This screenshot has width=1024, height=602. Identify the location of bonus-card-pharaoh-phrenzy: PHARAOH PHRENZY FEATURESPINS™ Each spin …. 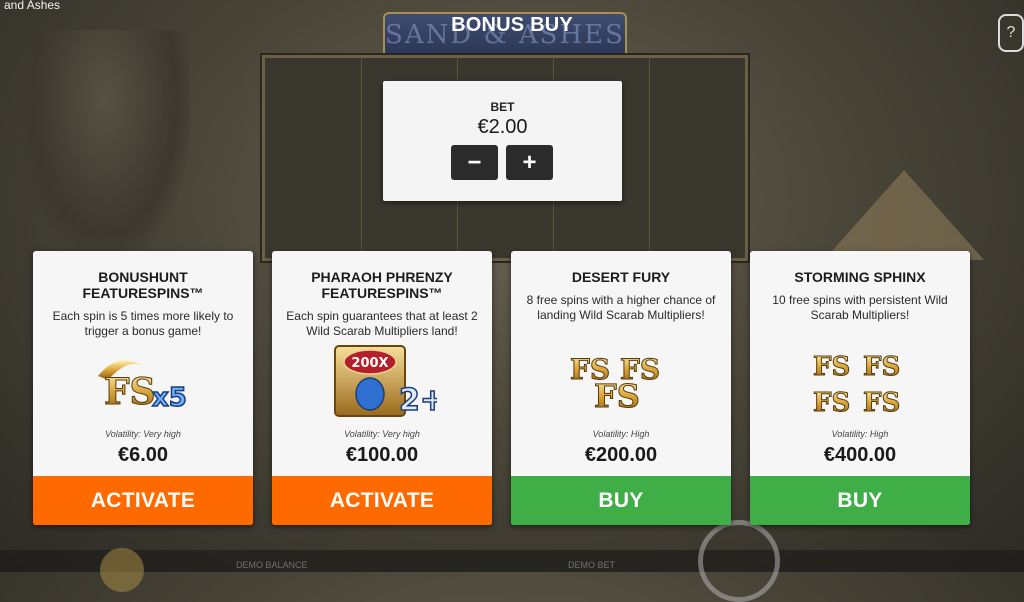
(382, 388).